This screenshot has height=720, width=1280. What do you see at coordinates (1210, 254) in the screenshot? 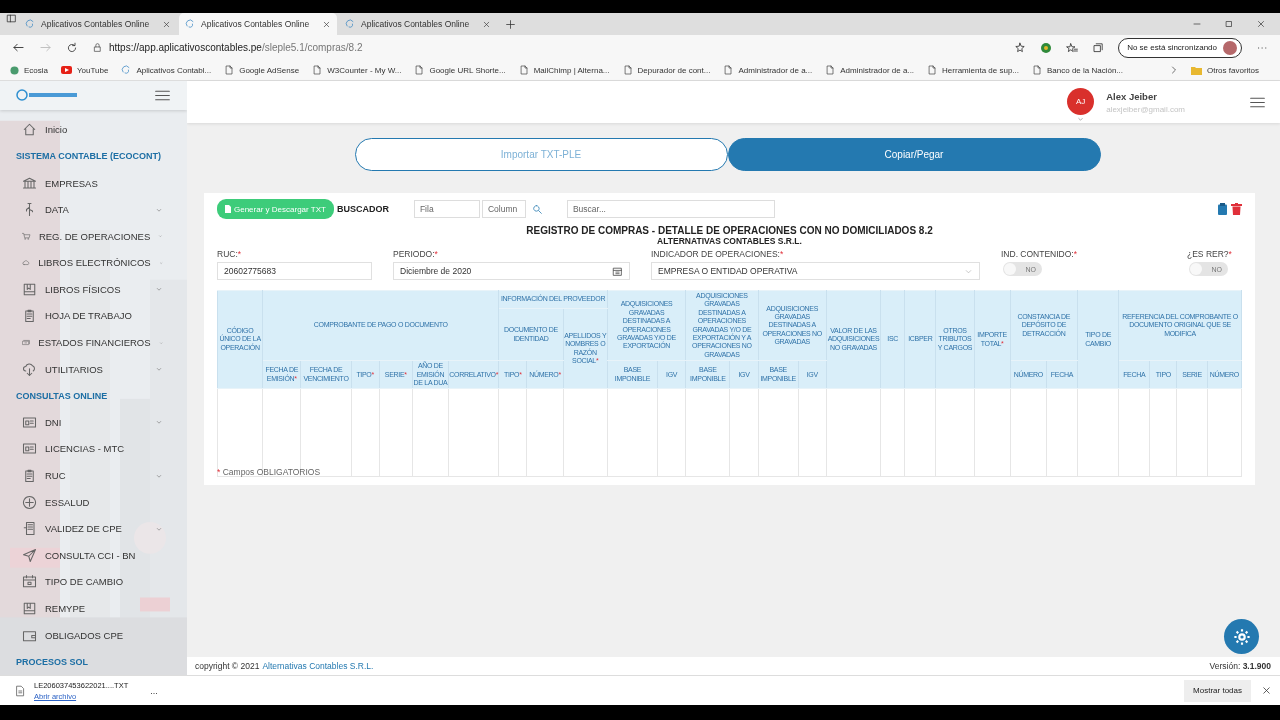
I see `field-label: ¿ES RER?*` at bounding box center [1210, 254].